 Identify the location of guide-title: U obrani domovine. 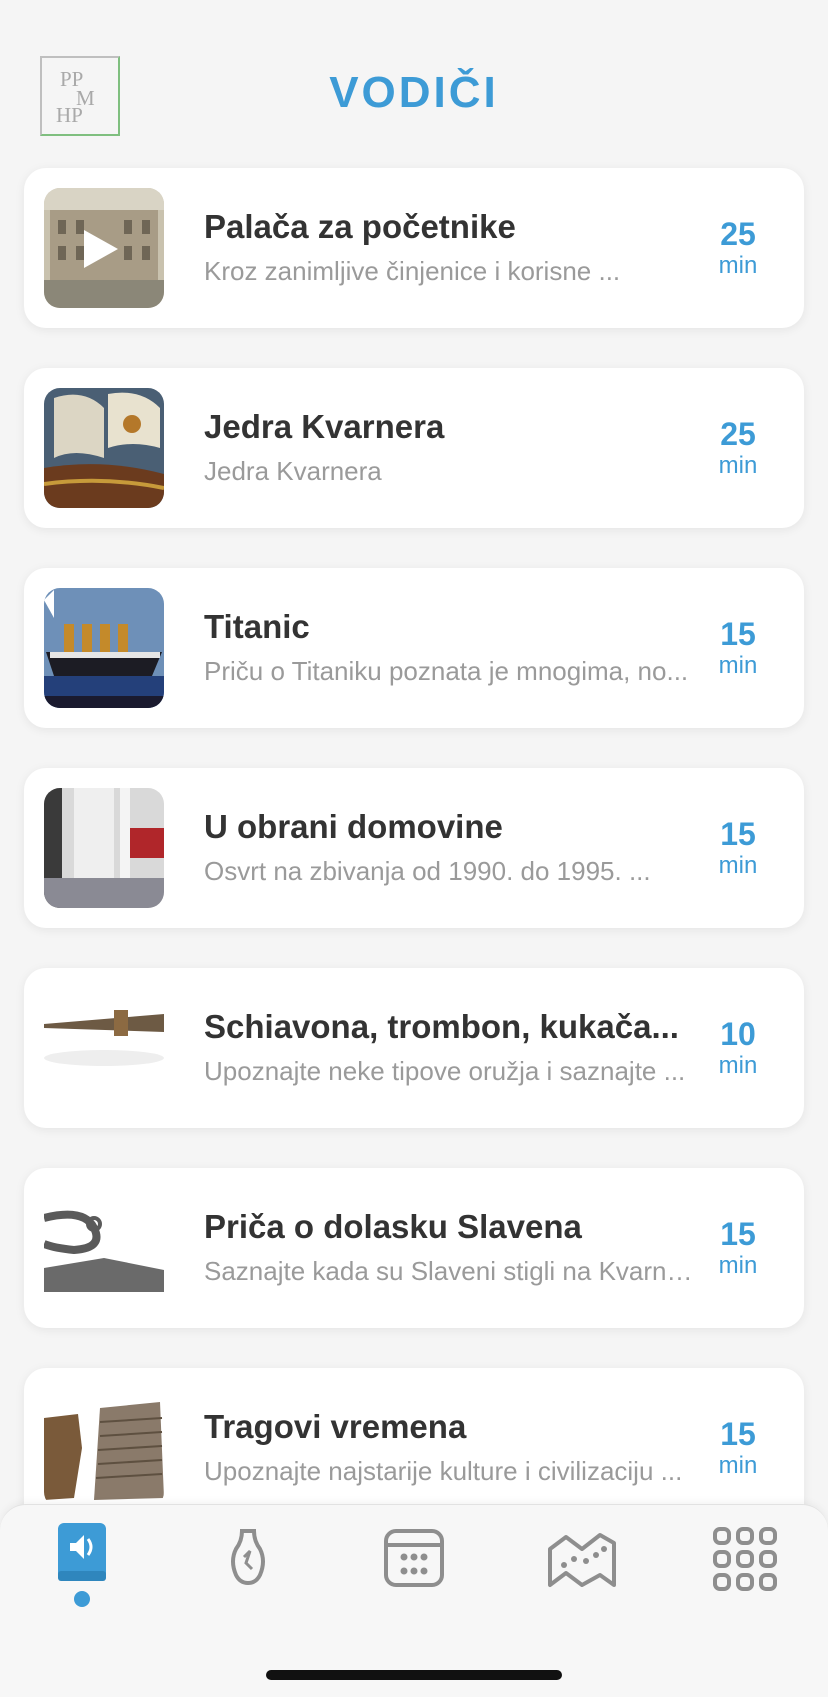
(353, 826).